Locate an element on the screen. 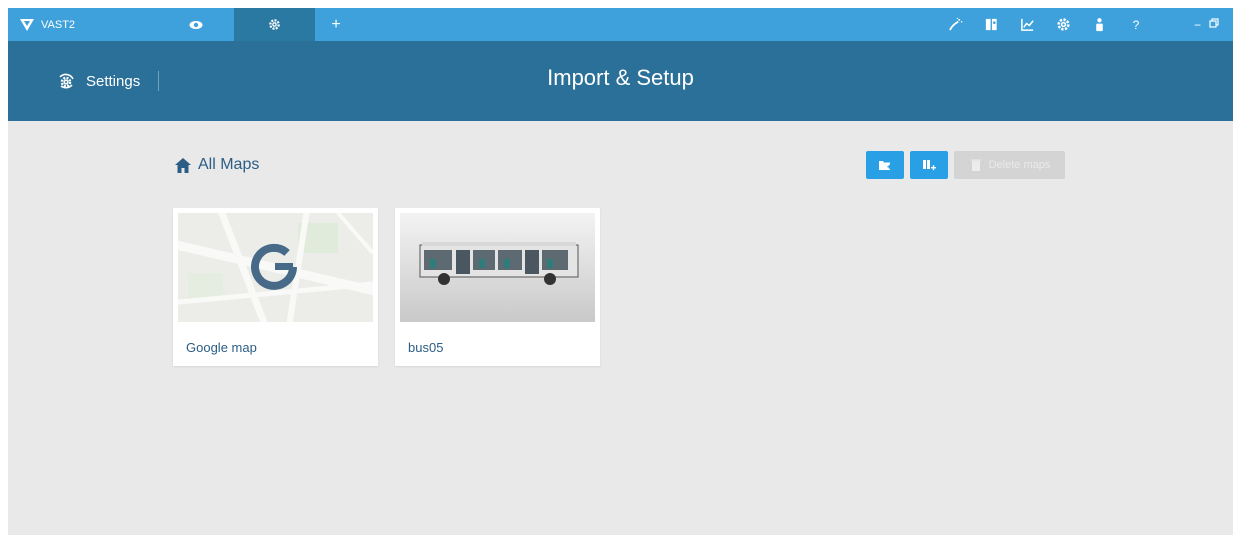 Image resolution: width=1233 pixels, height=535 pixels. vast-logo-icon is located at coordinates (27, 24).